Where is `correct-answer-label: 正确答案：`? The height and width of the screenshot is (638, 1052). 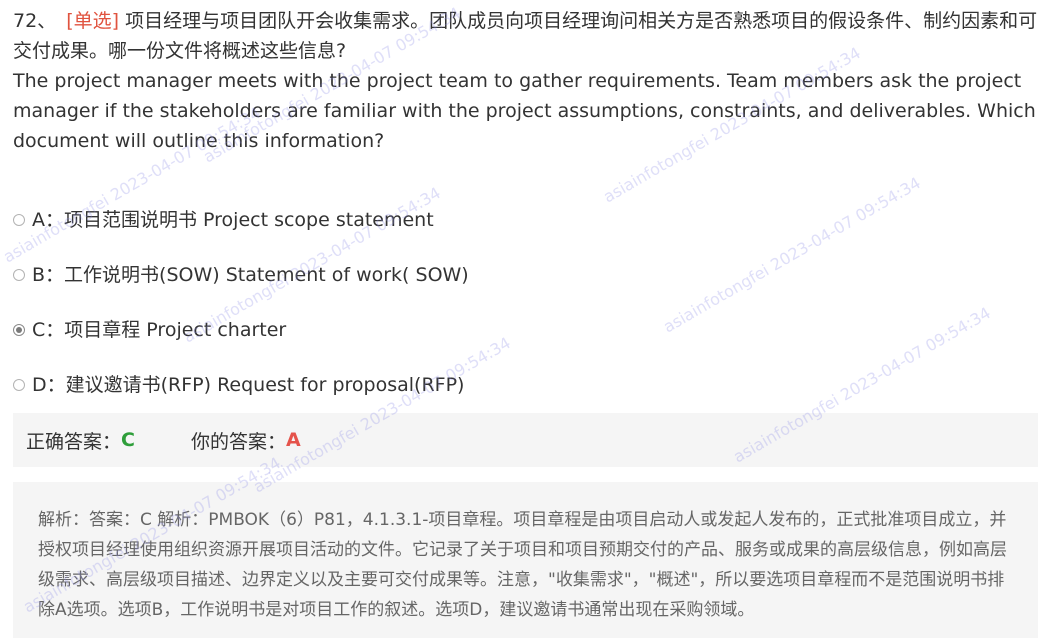
correct-answer-label: 正确答案： is located at coordinates (74, 441).